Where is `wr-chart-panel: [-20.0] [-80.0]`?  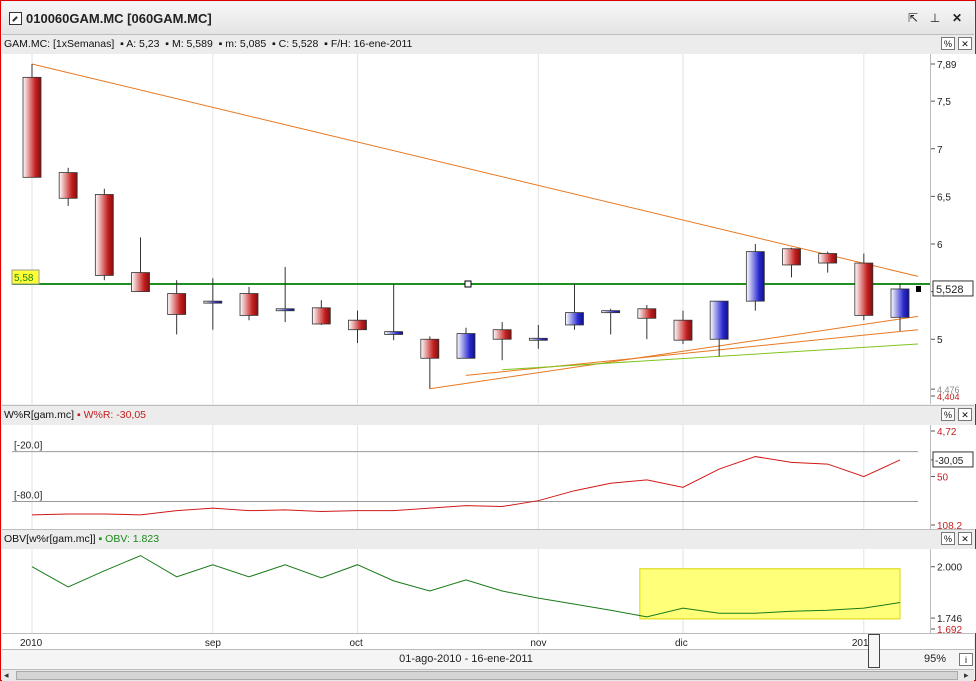 wr-chart-panel: [-20.0] [-80.0] is located at coordinates (466, 477).